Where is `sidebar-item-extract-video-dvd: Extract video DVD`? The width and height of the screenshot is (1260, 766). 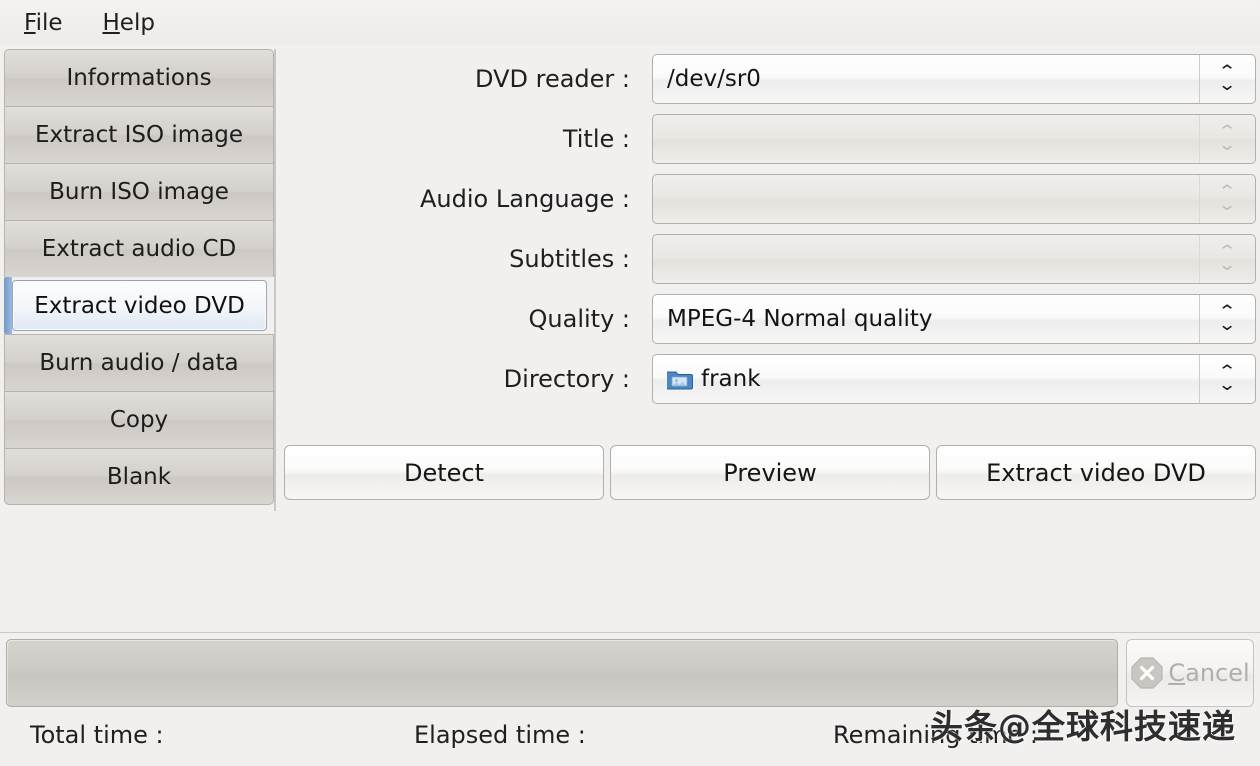 sidebar-item-extract-video-dvd: Extract video DVD is located at coordinates (139, 305).